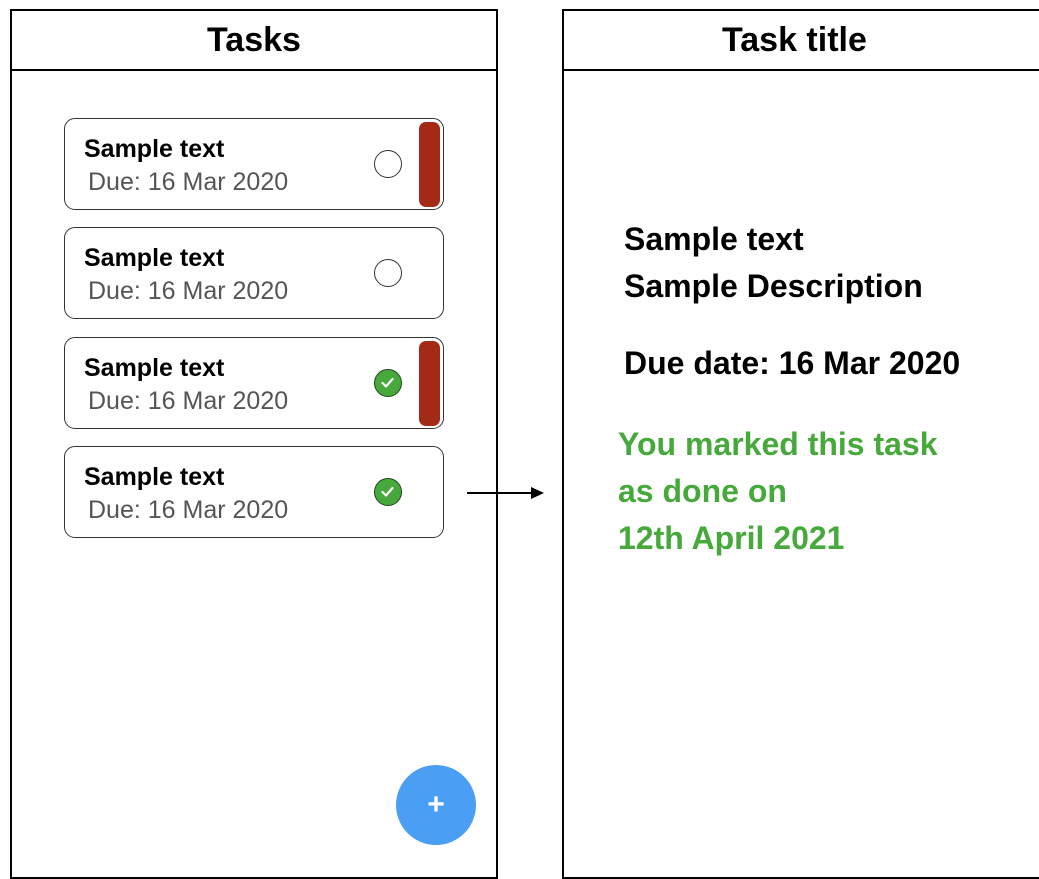 The height and width of the screenshot is (879, 1039). I want to click on task-due-date-detail: Due date: 16 Mar 2020, so click(792, 363).